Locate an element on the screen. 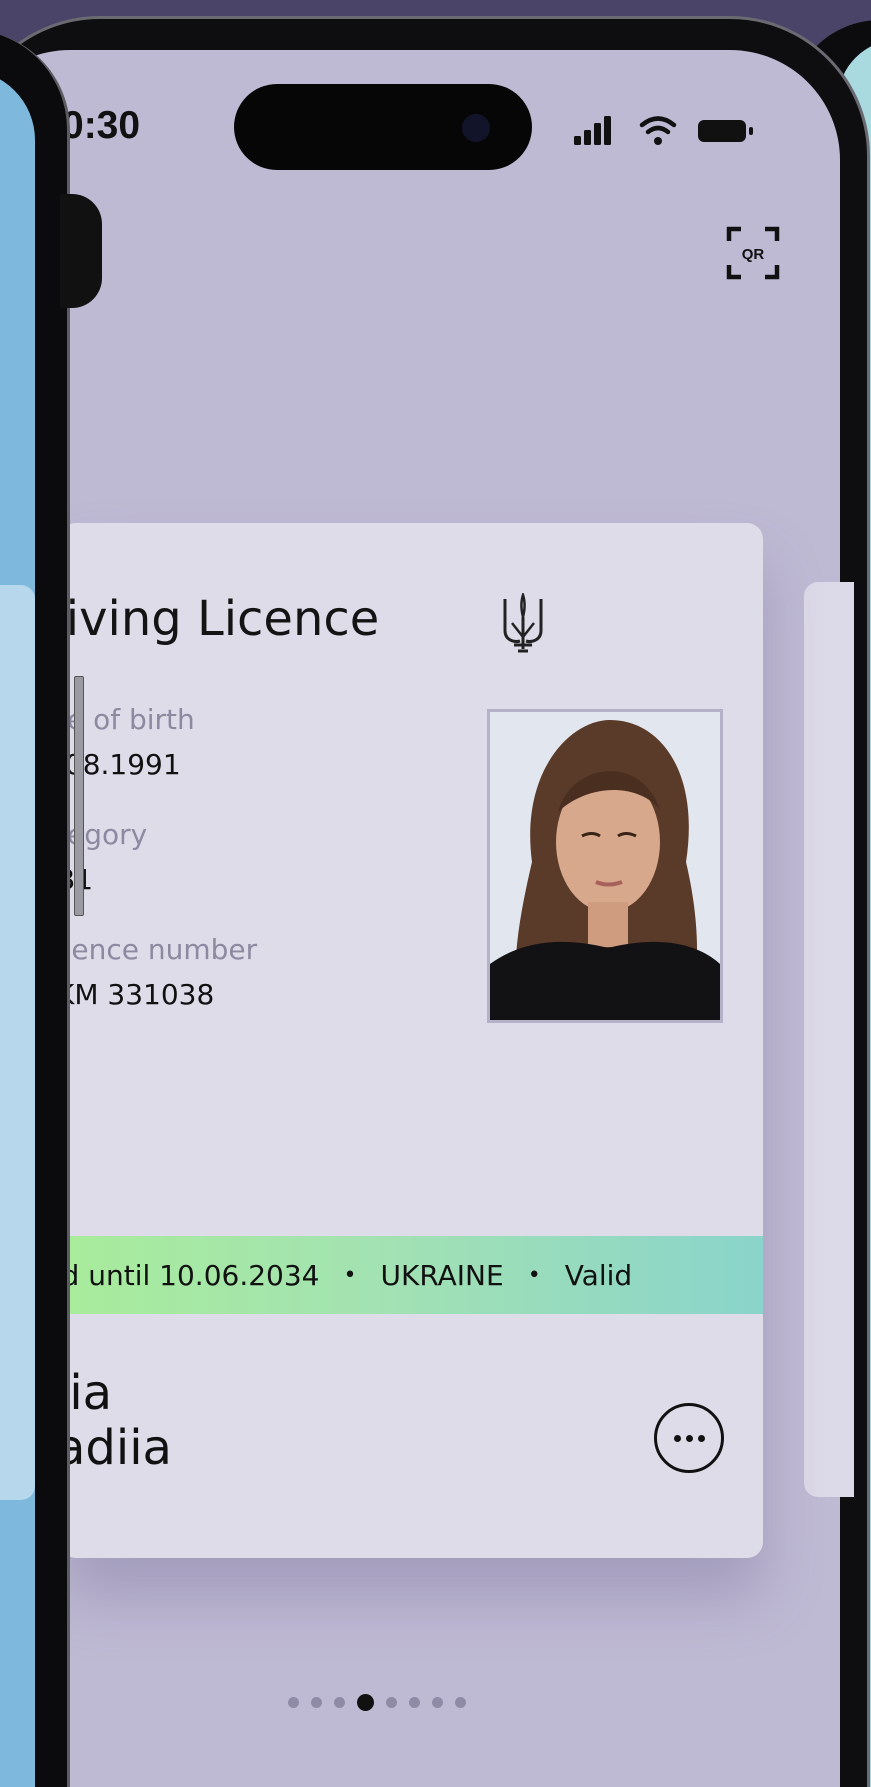 This screenshot has width=871, height=1787. more-options-button is located at coordinates (689, 1438).